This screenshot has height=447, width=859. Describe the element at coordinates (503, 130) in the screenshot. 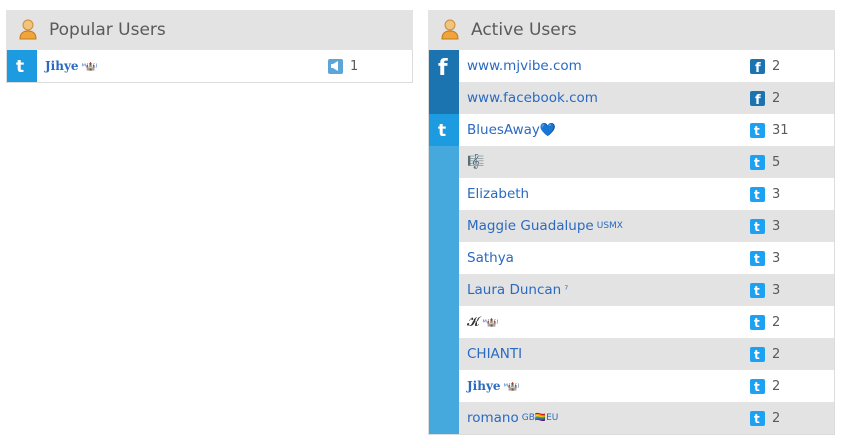

I see `user-name: BluesAway` at that location.